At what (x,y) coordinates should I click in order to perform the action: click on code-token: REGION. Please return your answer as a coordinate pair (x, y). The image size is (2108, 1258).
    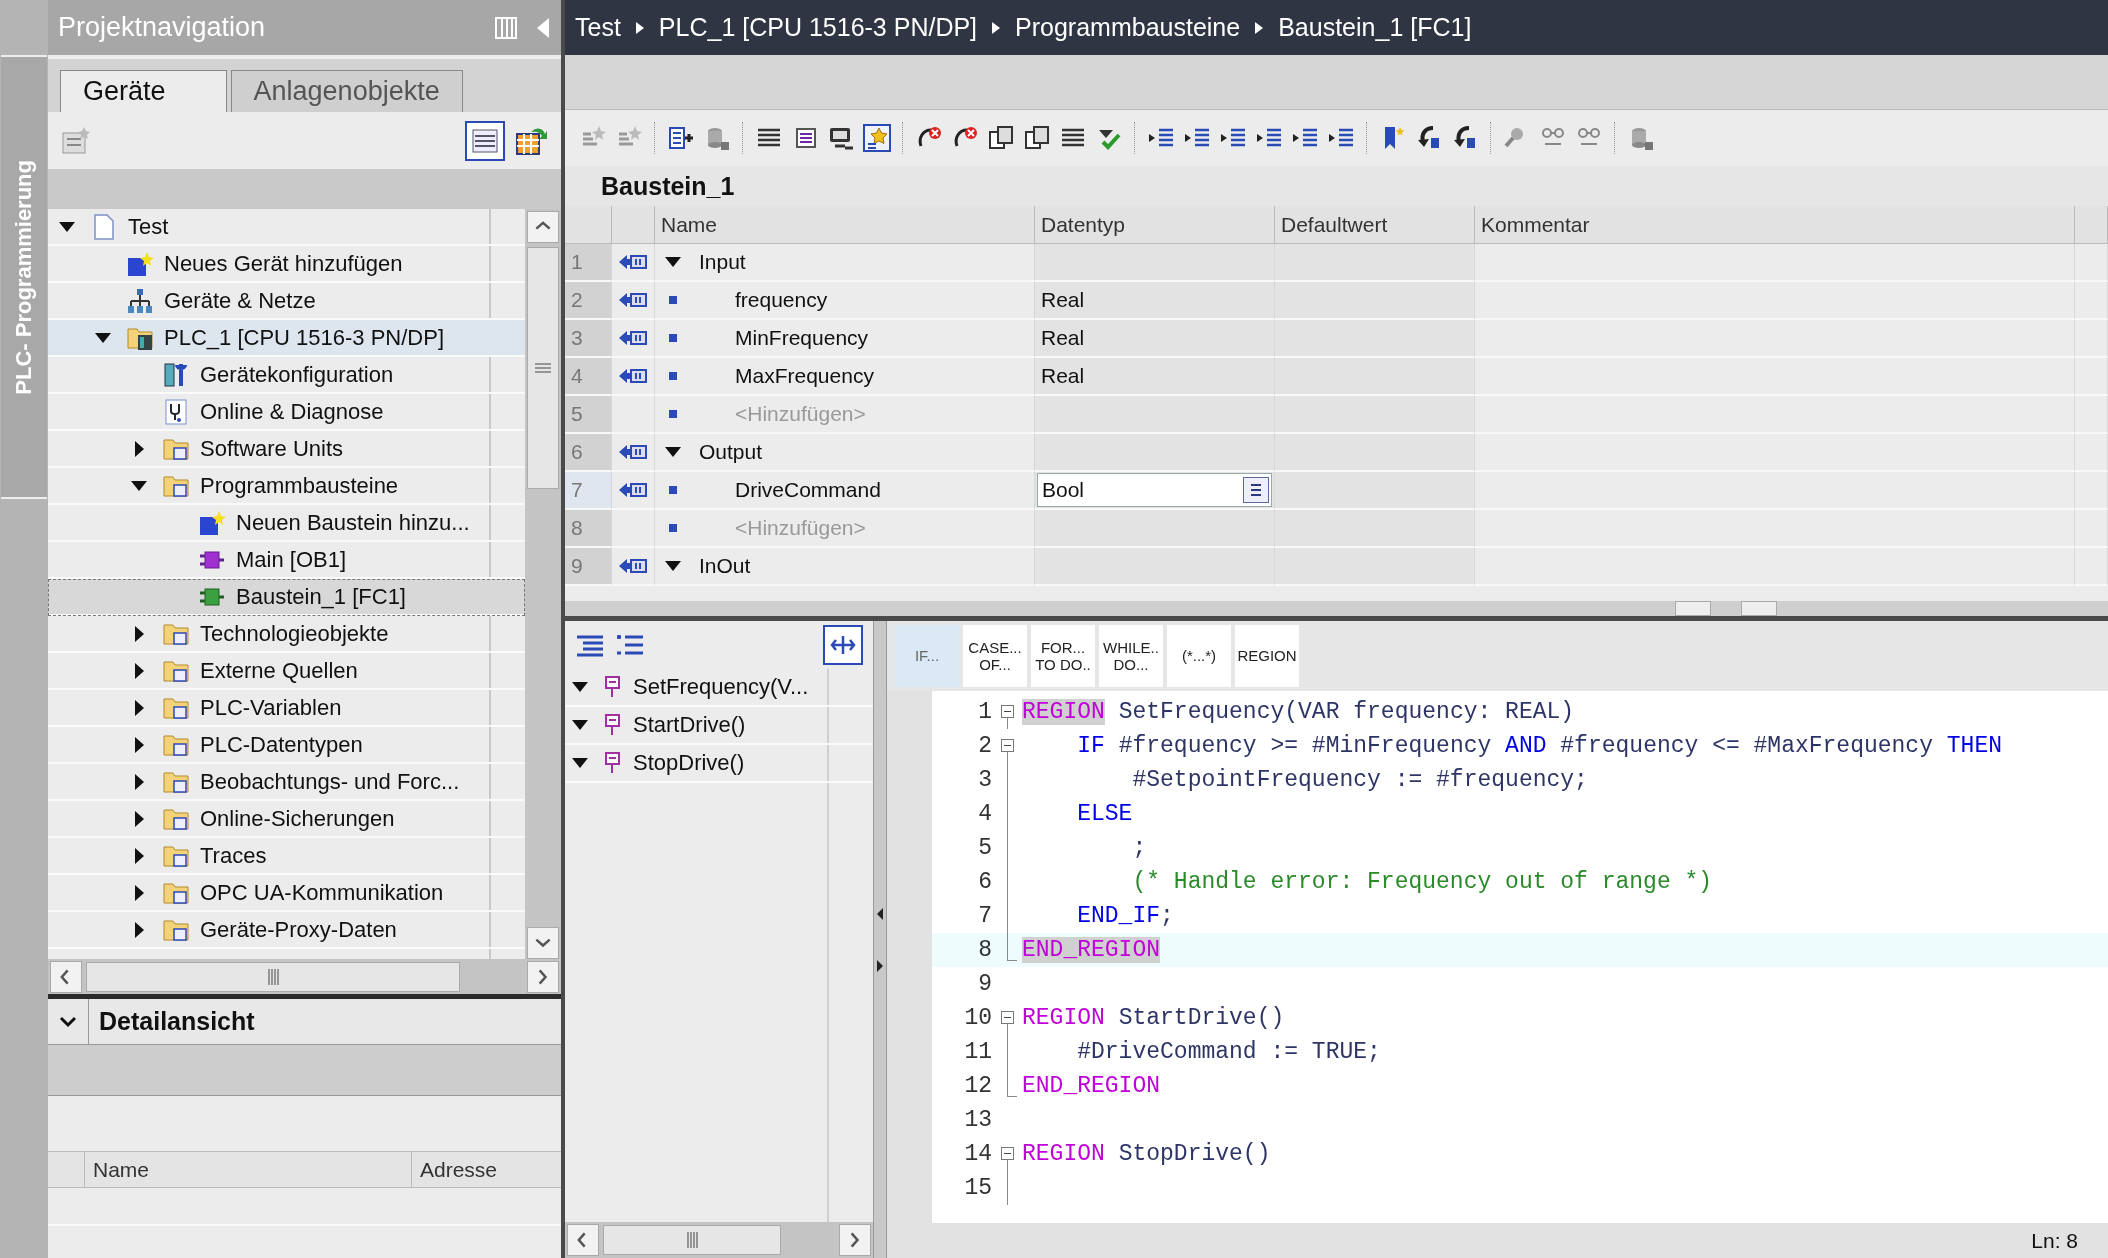
    Looking at the image, I should click on (1063, 1018).